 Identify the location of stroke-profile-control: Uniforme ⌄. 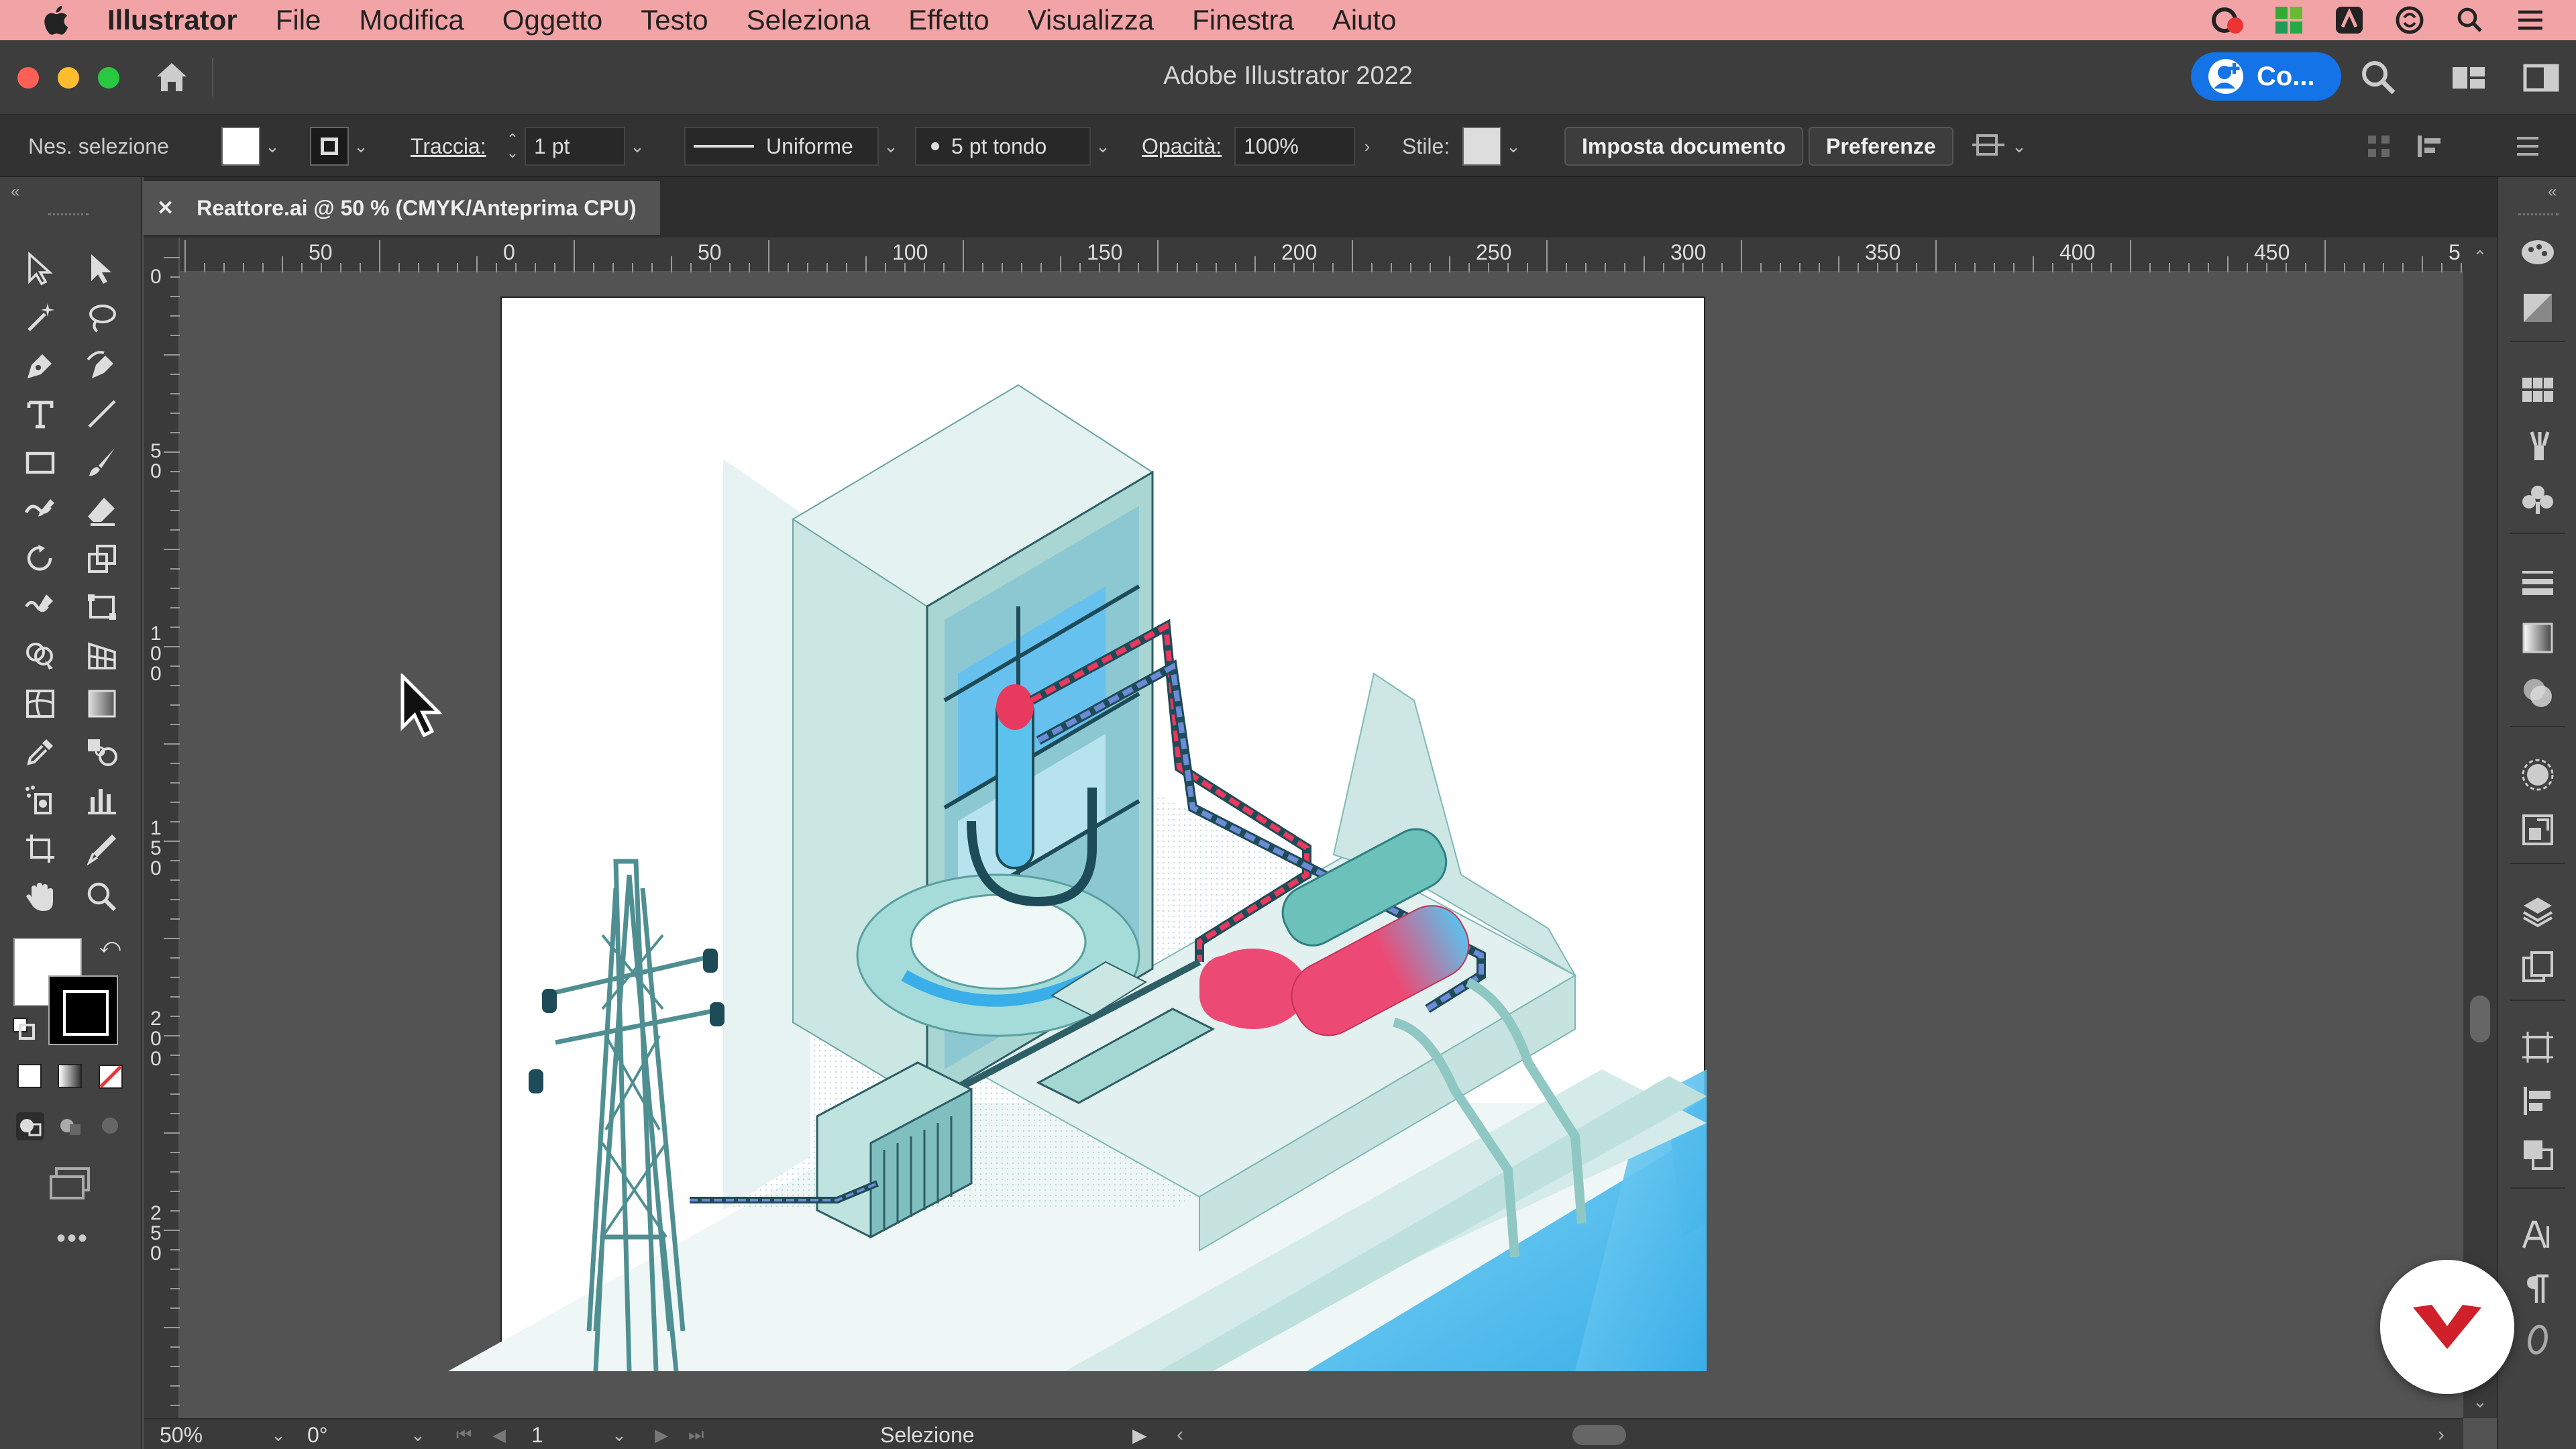
(793, 146).